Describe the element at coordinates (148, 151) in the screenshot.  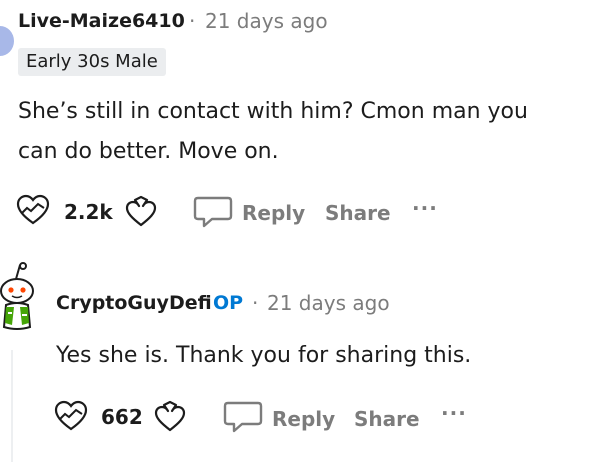
I see `comment-body-line-2: can do better. Move on.` at that location.